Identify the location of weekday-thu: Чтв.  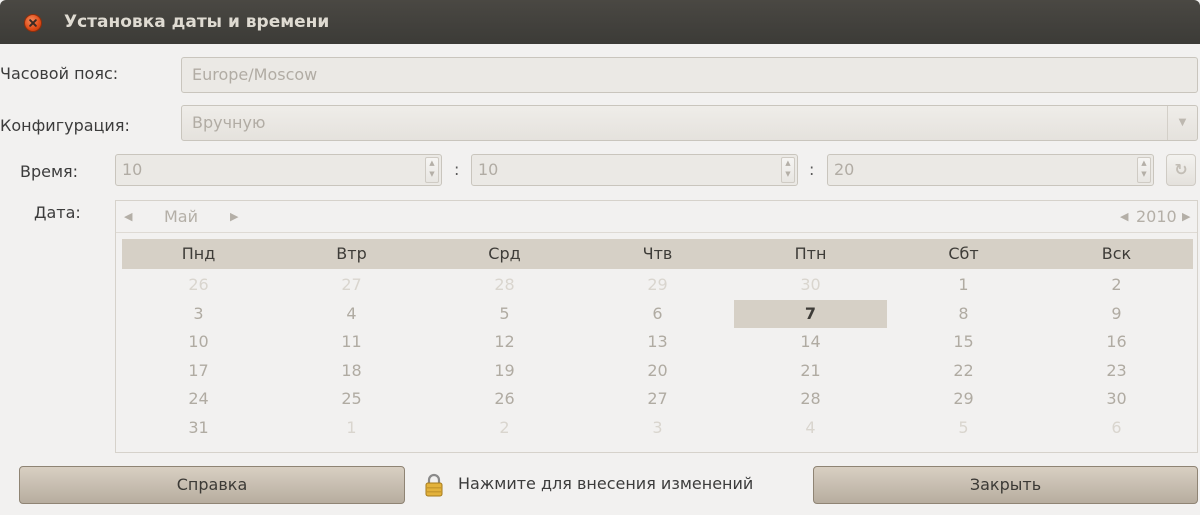
(657, 253).